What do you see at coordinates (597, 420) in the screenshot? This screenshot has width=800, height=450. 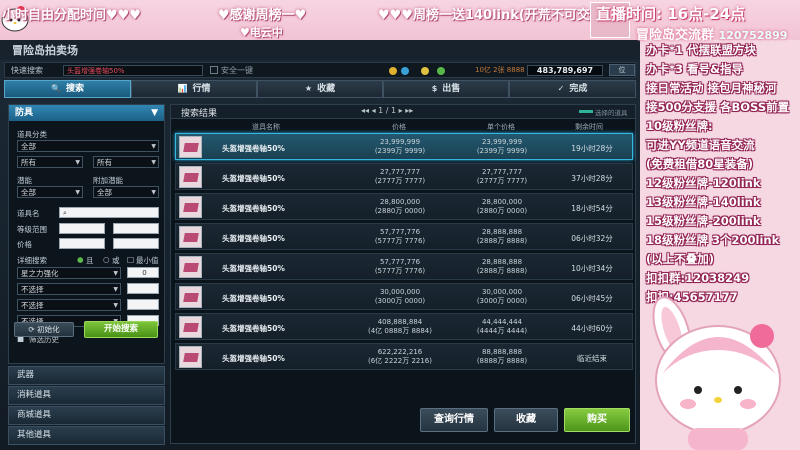 I see `buy-button: 购买` at bounding box center [597, 420].